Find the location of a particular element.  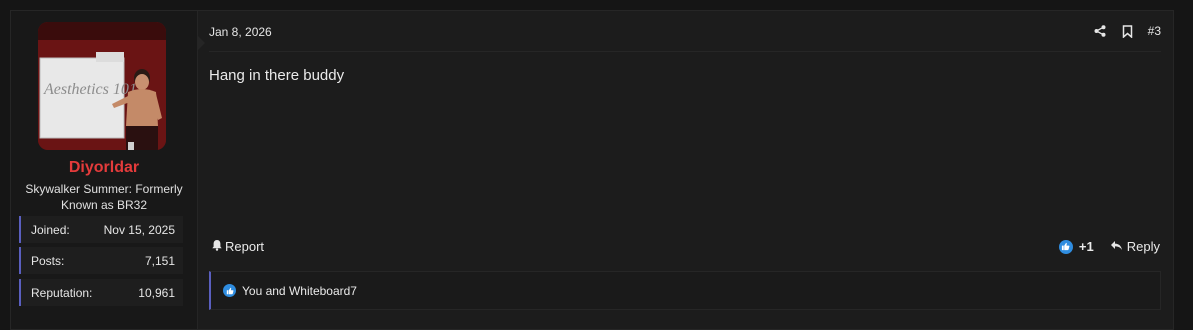

reply-label: Reply is located at coordinates (1143, 246).